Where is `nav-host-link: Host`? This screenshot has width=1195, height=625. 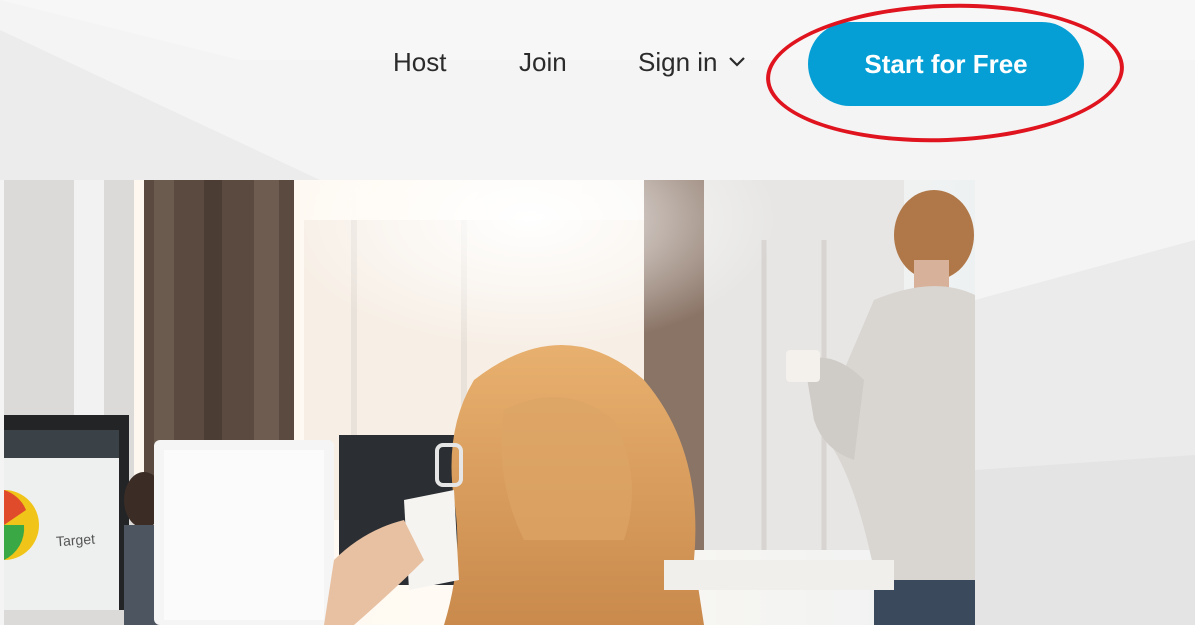 nav-host-link: Host is located at coordinates (419, 62).